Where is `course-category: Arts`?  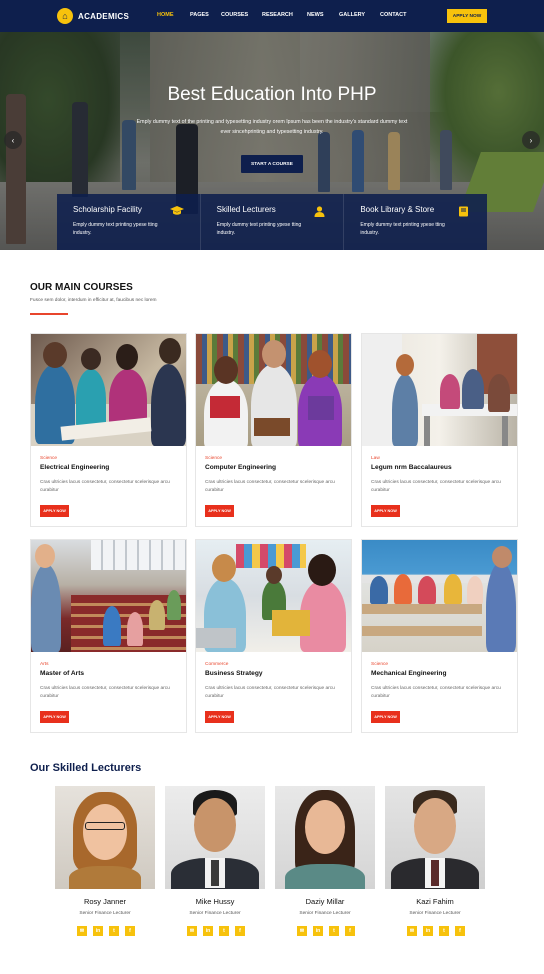
course-category: Arts is located at coordinates (44, 664).